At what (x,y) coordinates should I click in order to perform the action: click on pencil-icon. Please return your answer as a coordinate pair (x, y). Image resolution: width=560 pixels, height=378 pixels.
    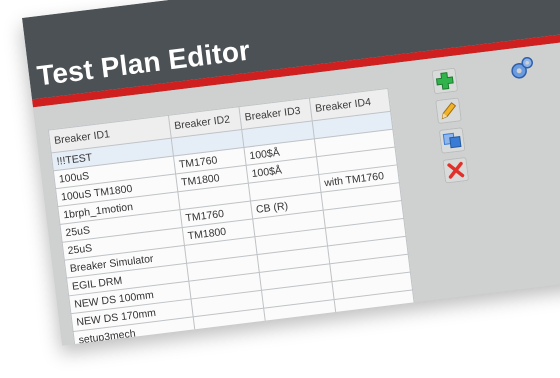
    Looking at the image, I should click on (449, 111).